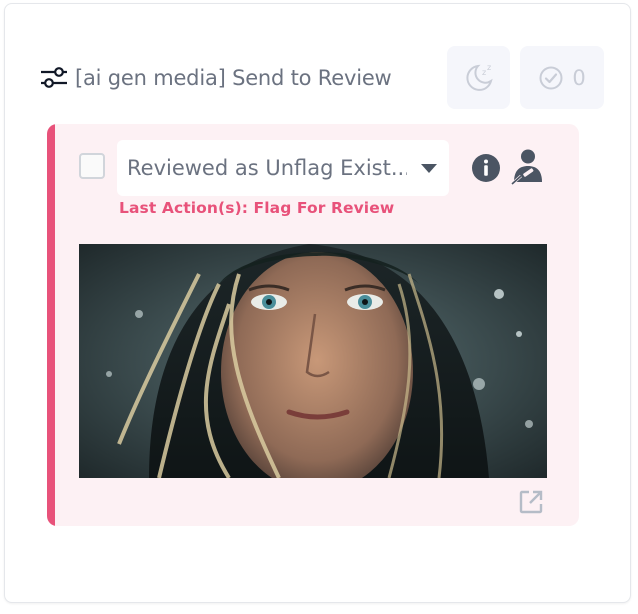 This screenshot has width=638, height=614. What do you see at coordinates (579, 77) in the screenshot?
I see `approve-count: 0` at bounding box center [579, 77].